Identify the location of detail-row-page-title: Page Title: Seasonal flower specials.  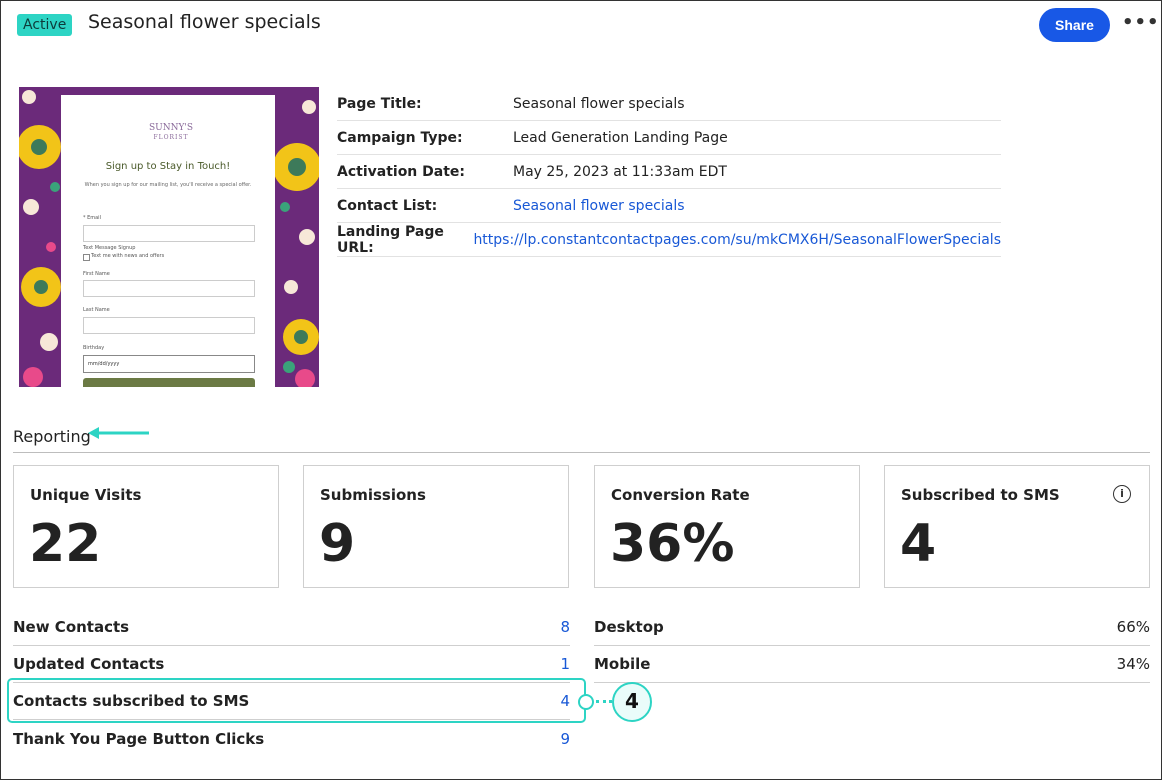
(669, 104).